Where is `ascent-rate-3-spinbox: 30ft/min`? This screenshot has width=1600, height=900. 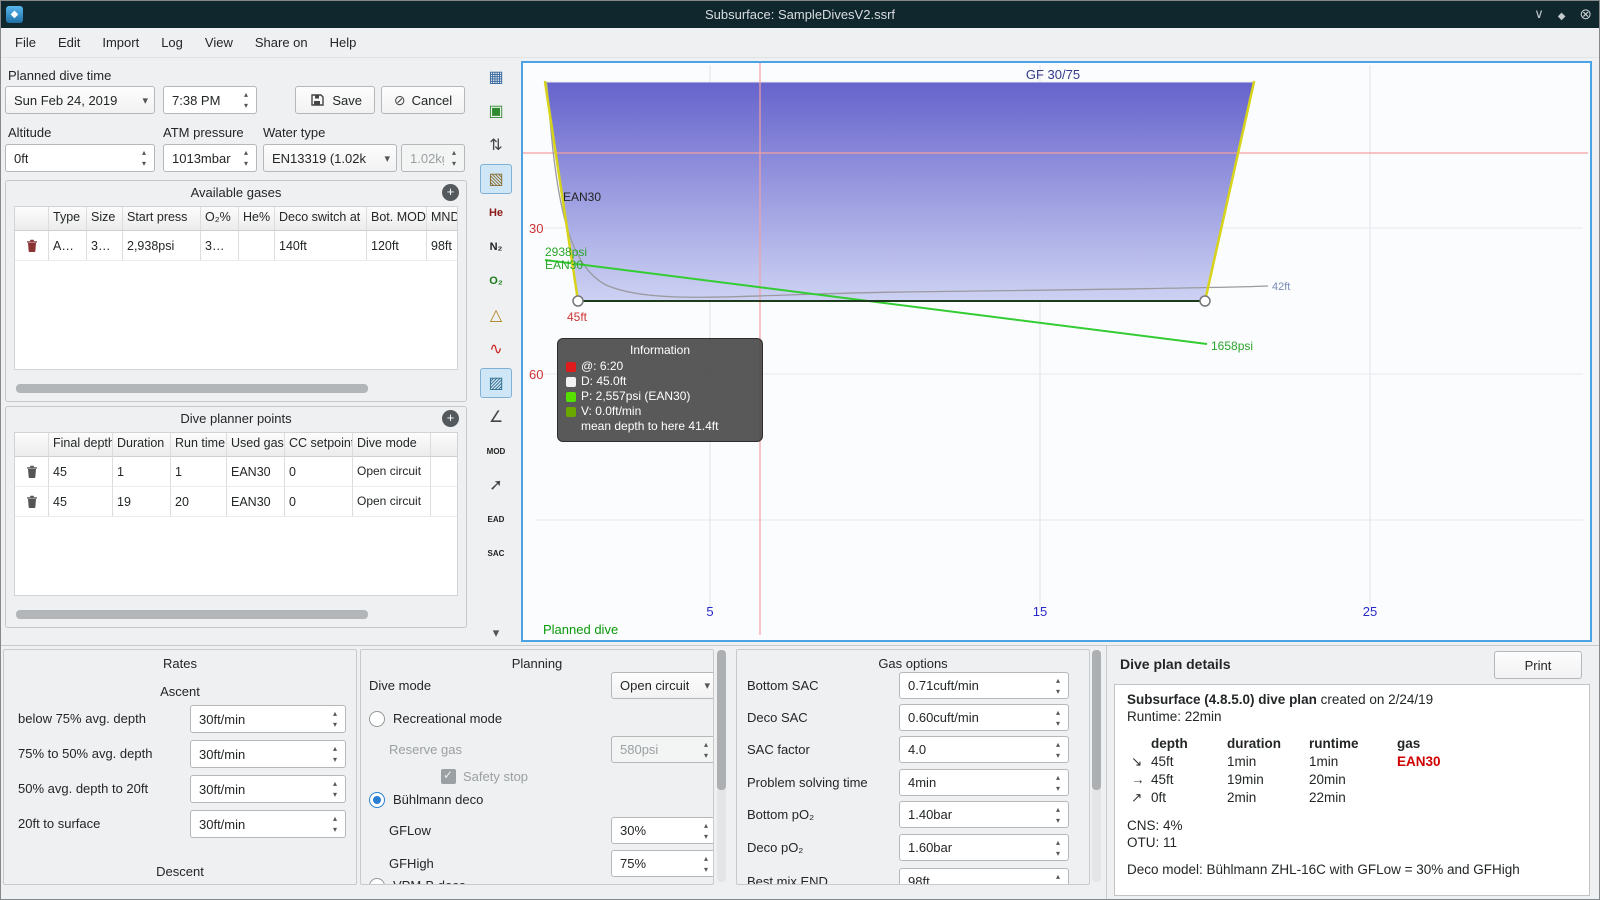 ascent-rate-3-spinbox: 30ft/min is located at coordinates (268, 789).